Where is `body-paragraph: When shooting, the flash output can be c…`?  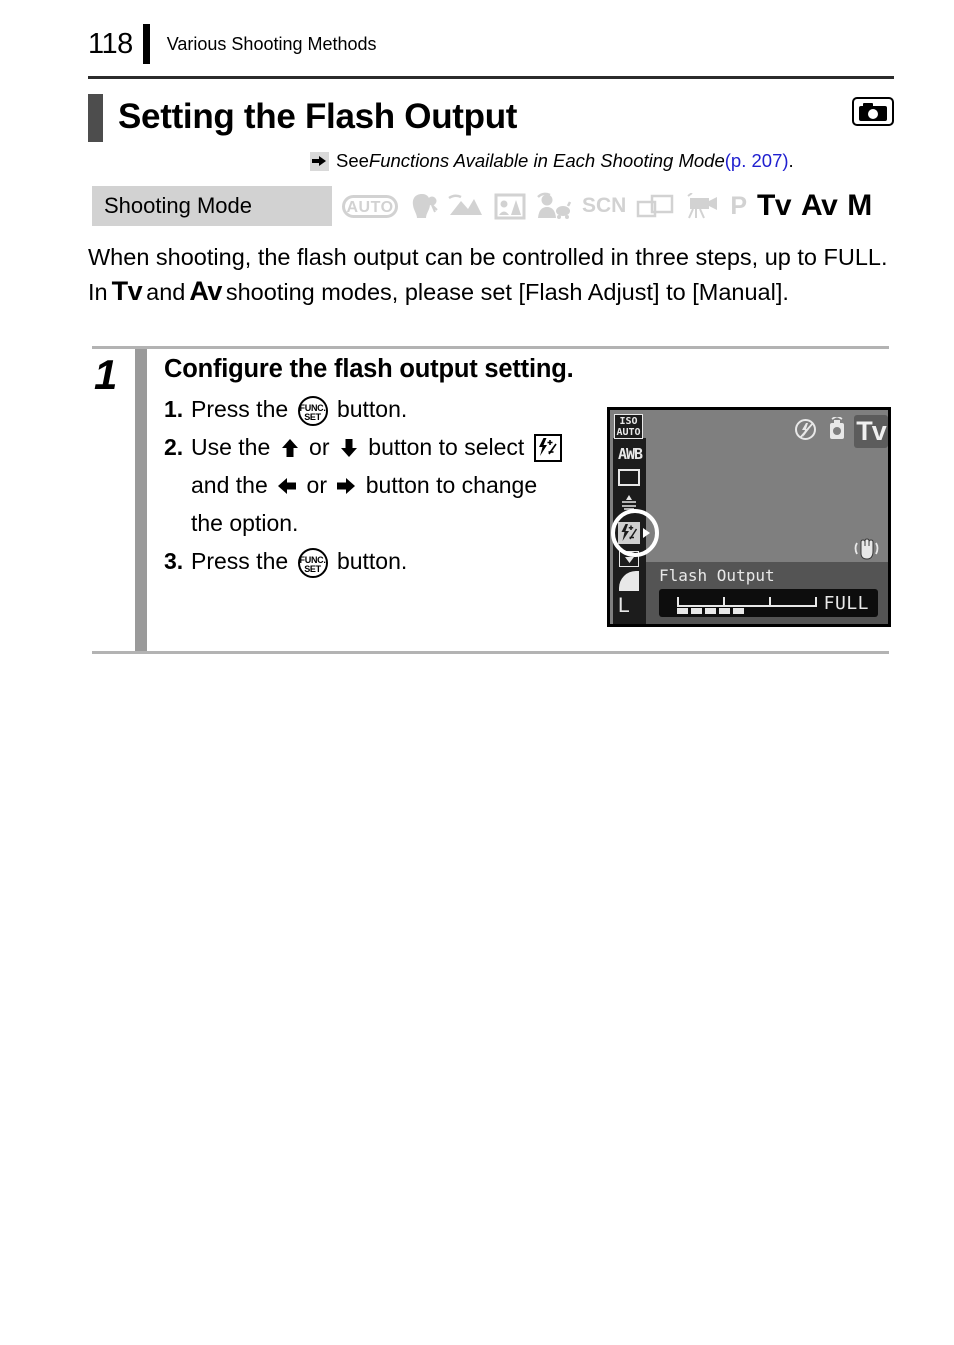
body-paragraph: When shooting, the flash output can be c… is located at coordinates (491, 274).